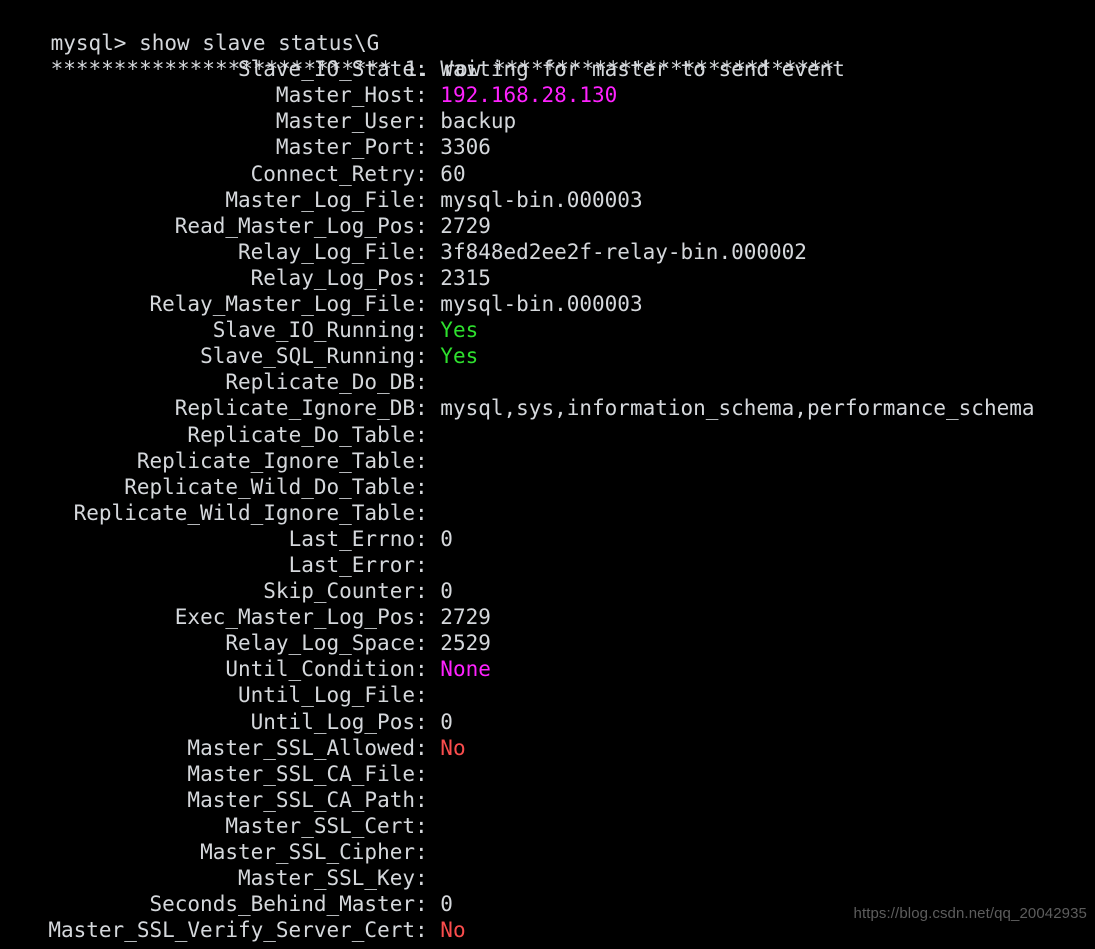 The image size is (1095, 949). What do you see at coordinates (453, 930) in the screenshot?
I see `status-row-value: No` at bounding box center [453, 930].